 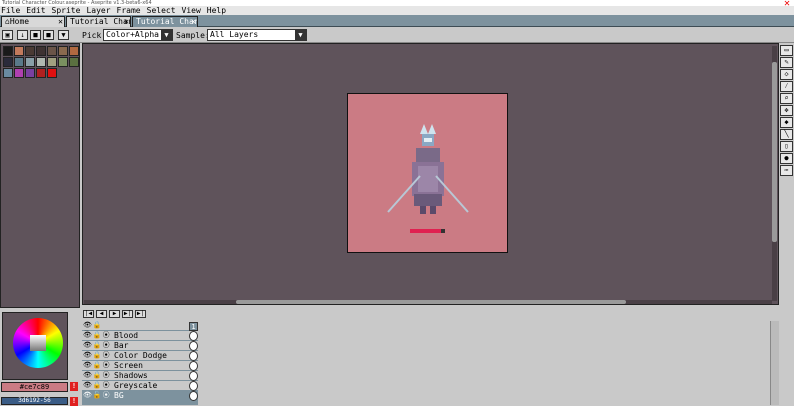 What do you see at coordinates (786, 86) in the screenshot?
I see `eyedropper-icon: ⁄` at bounding box center [786, 86].